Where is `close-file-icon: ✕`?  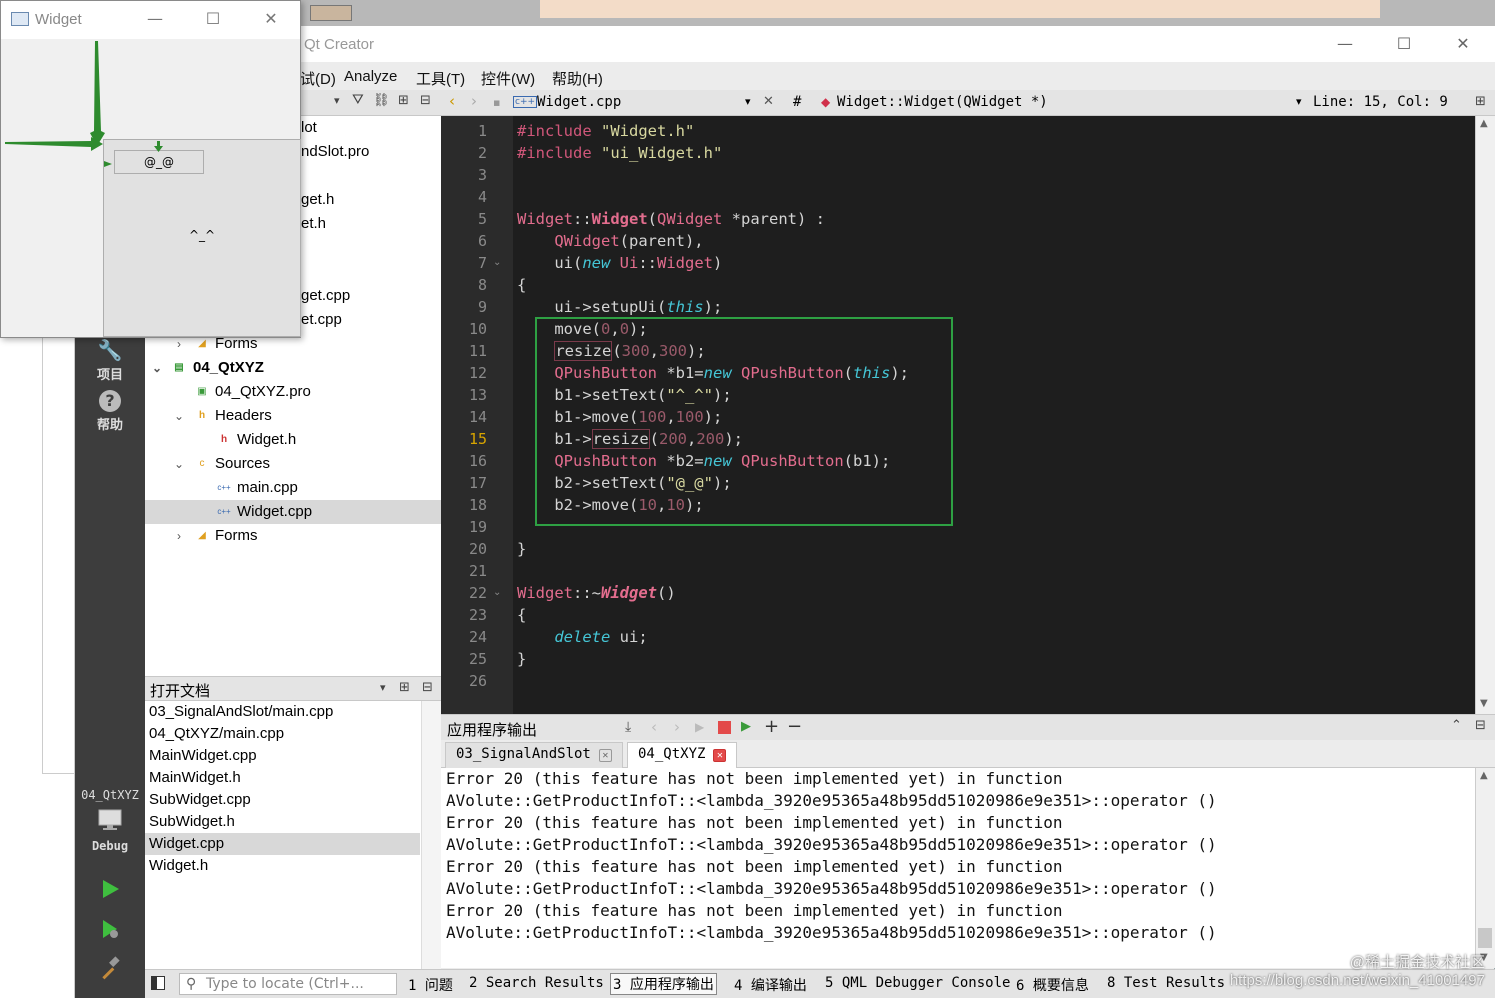 close-file-icon: ✕ is located at coordinates (768, 101).